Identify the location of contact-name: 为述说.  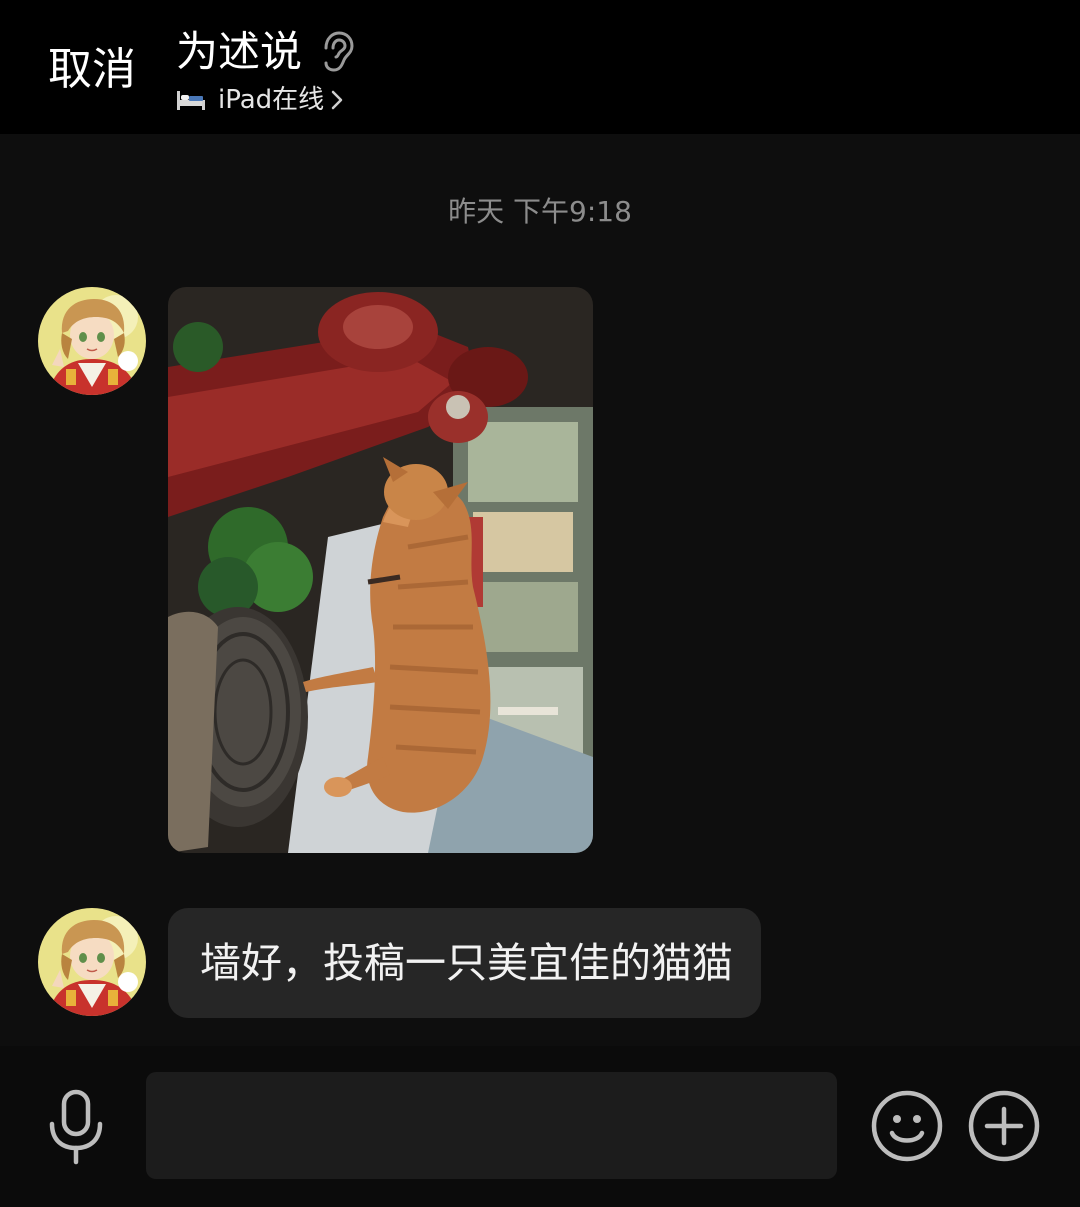
(239, 51).